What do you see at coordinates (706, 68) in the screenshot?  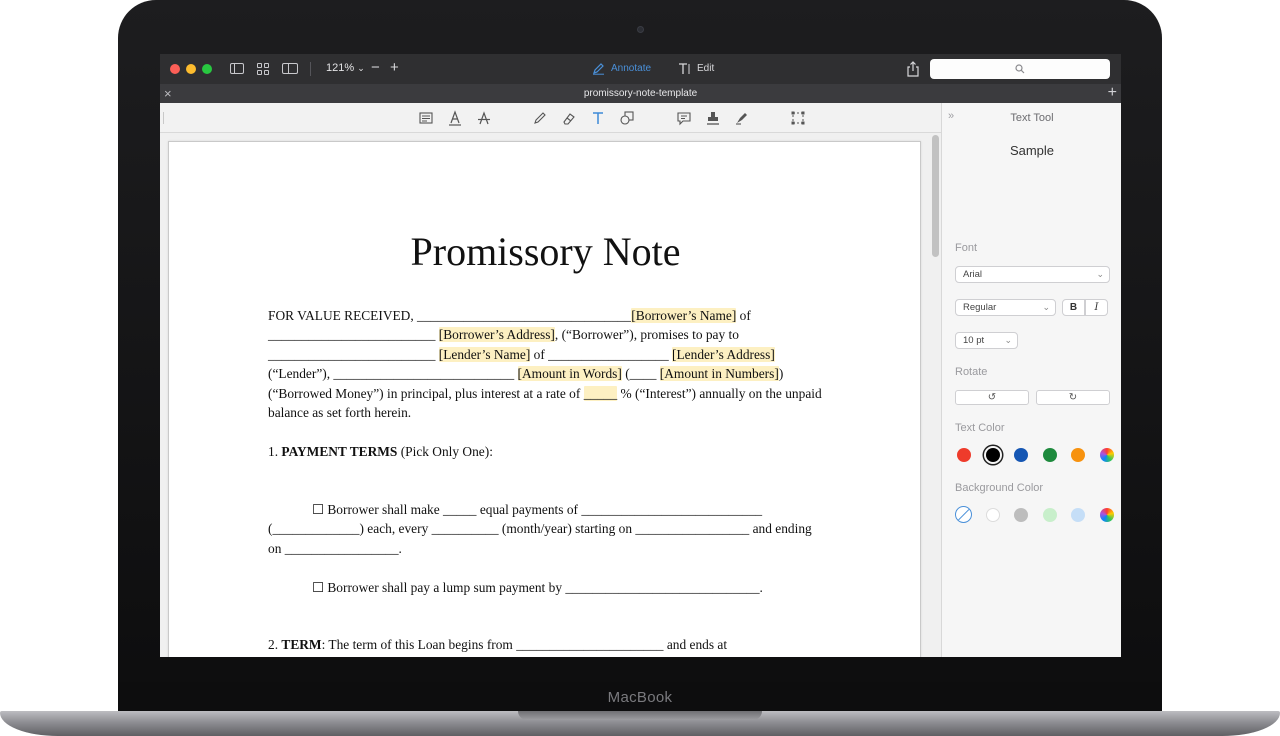 I see `edit-label: Edit` at bounding box center [706, 68].